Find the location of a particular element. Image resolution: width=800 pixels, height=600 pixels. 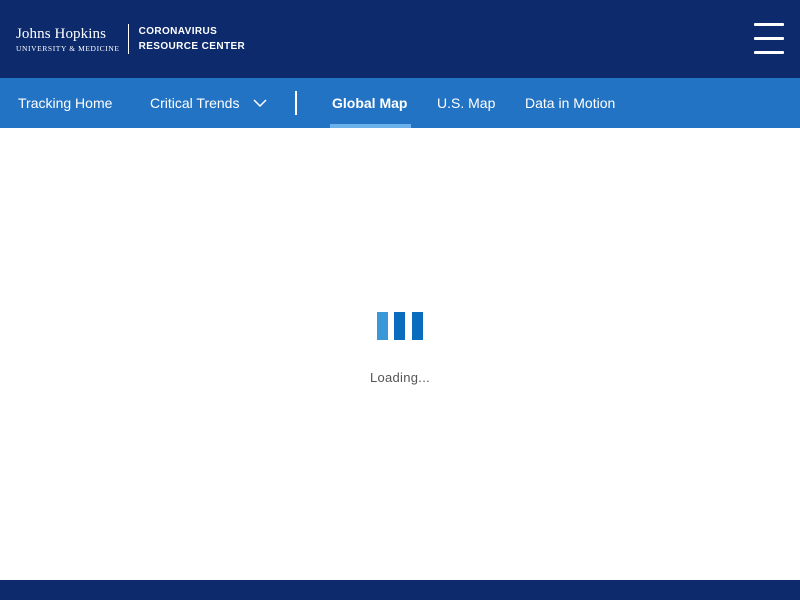

resource-center-wordmark: CORONAVIRUS RESOURCE CENTER is located at coordinates (192, 39).